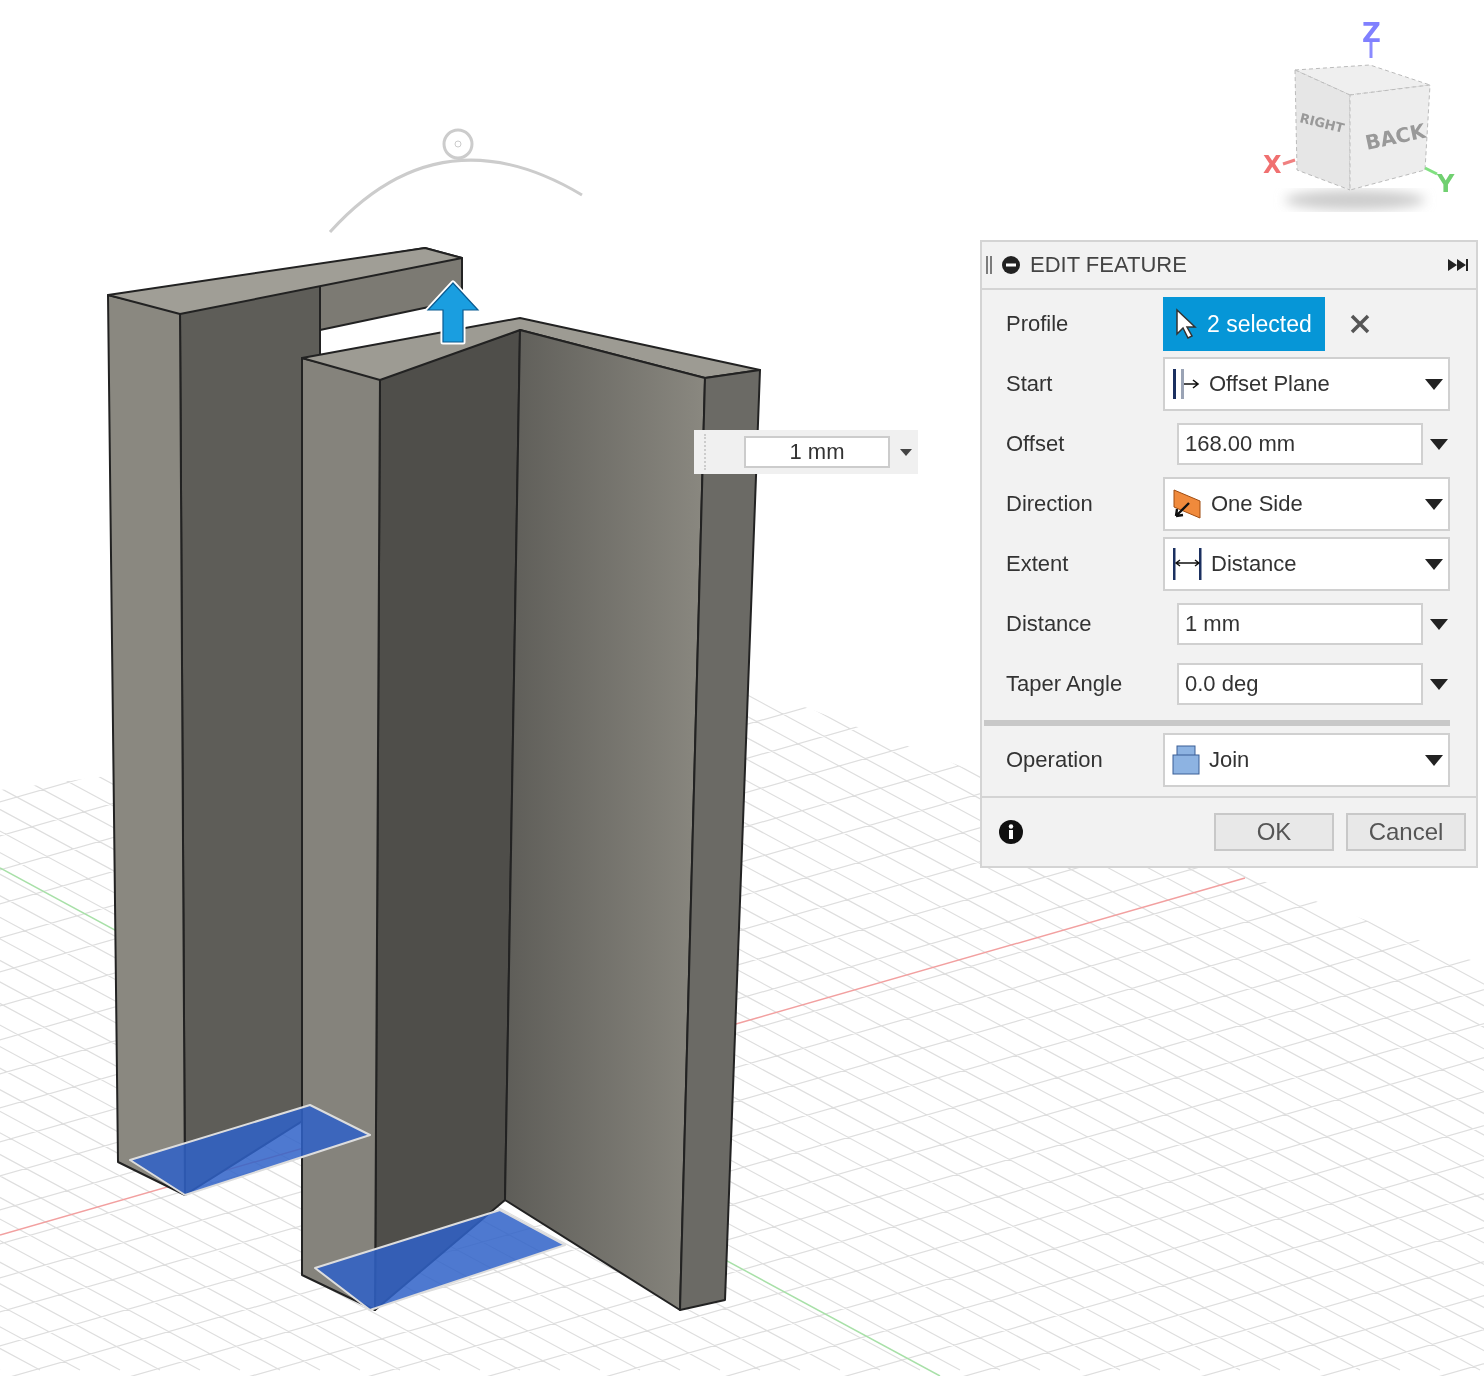 The height and width of the screenshot is (1376, 1484). Describe the element at coordinates (1300, 624) in the screenshot. I see `input-field: 1 mm` at that location.